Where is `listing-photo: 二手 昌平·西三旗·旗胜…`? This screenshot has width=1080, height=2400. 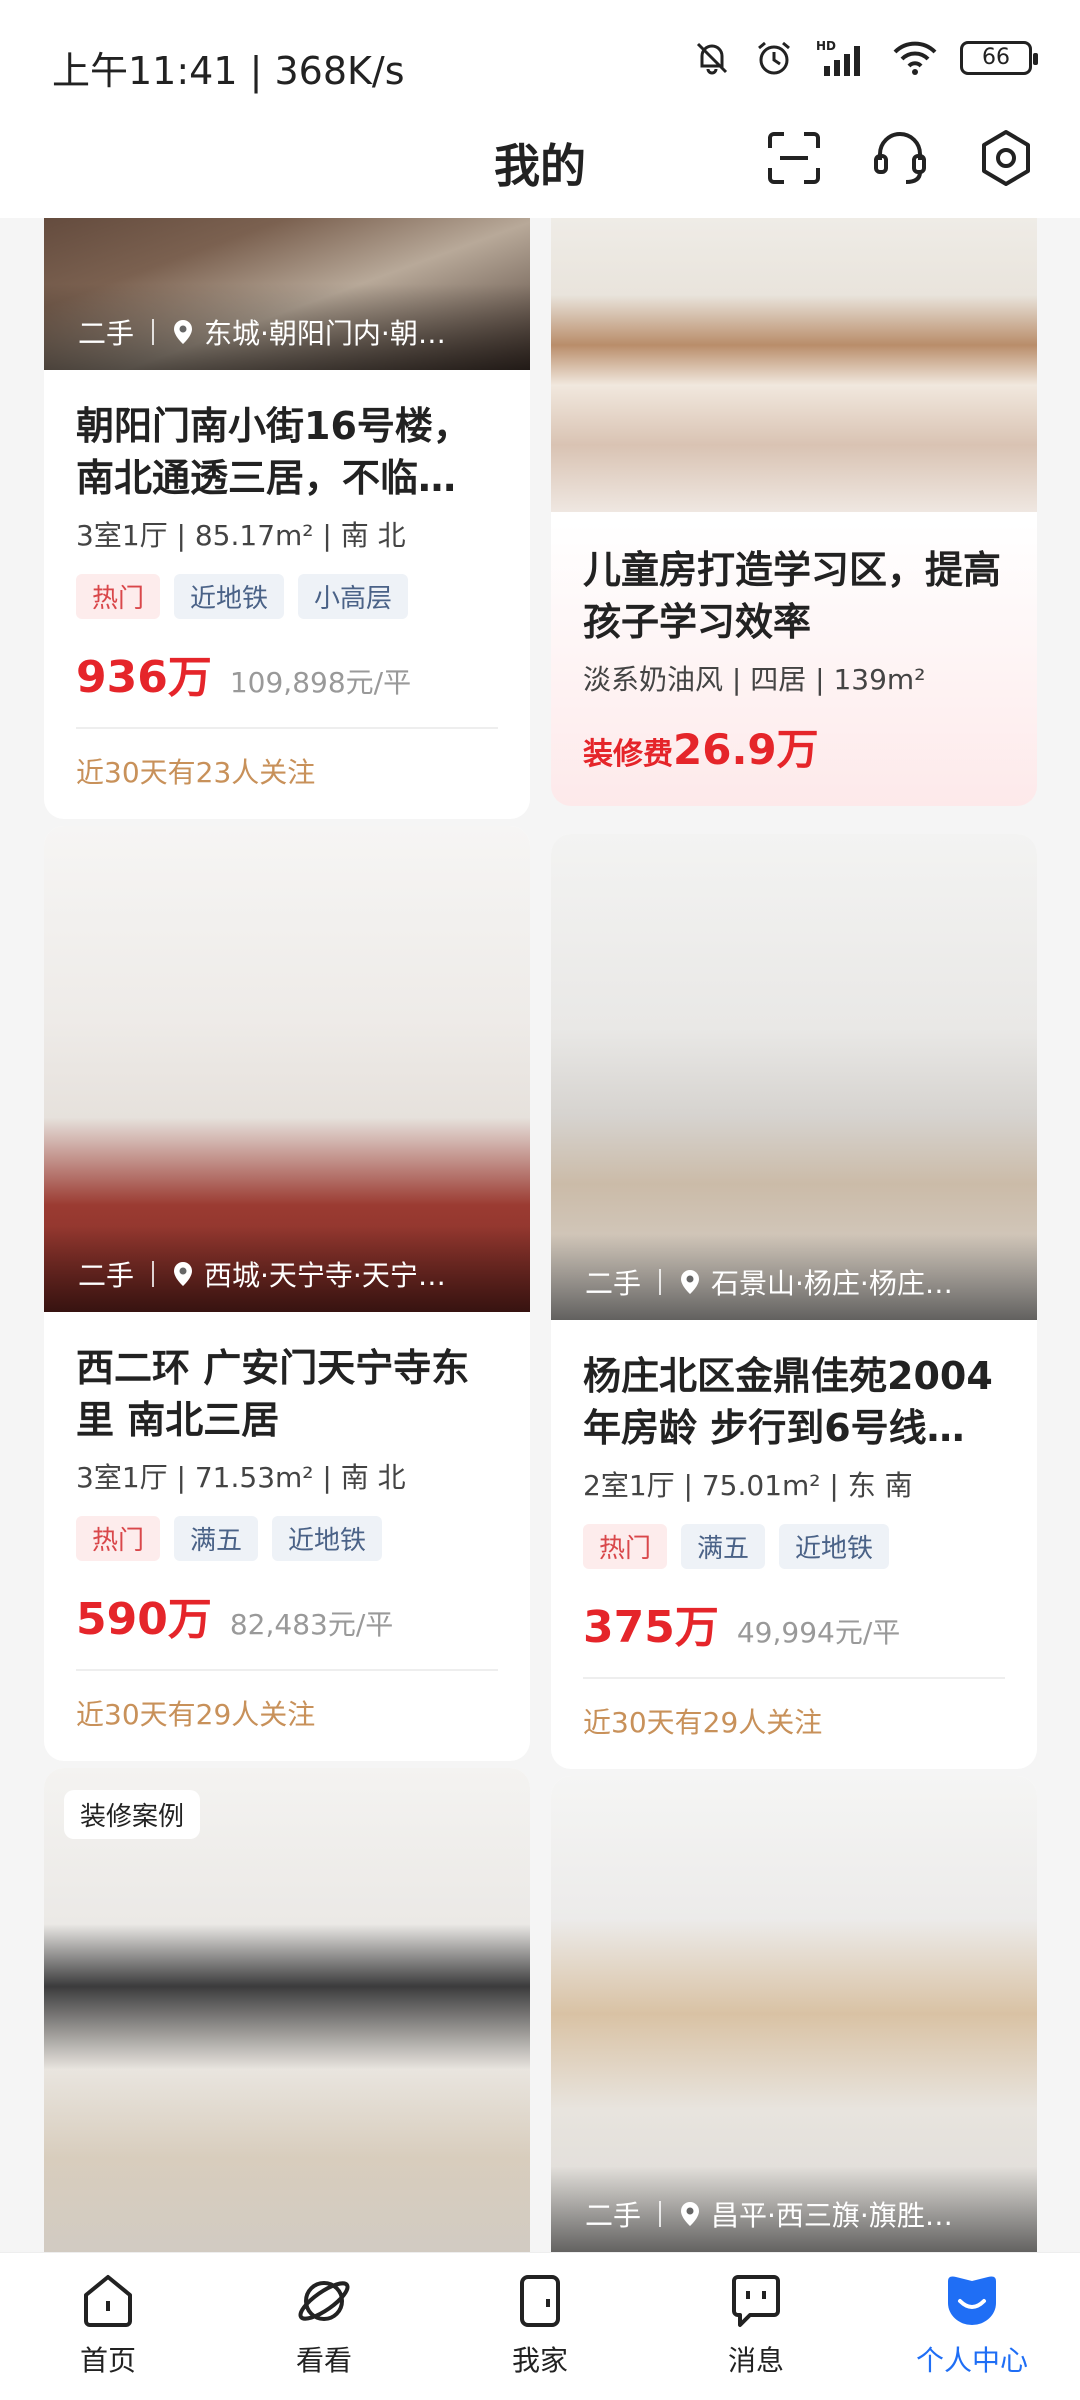 listing-photo: 二手 昌平·西三旗·旗胜… is located at coordinates (794, 2014).